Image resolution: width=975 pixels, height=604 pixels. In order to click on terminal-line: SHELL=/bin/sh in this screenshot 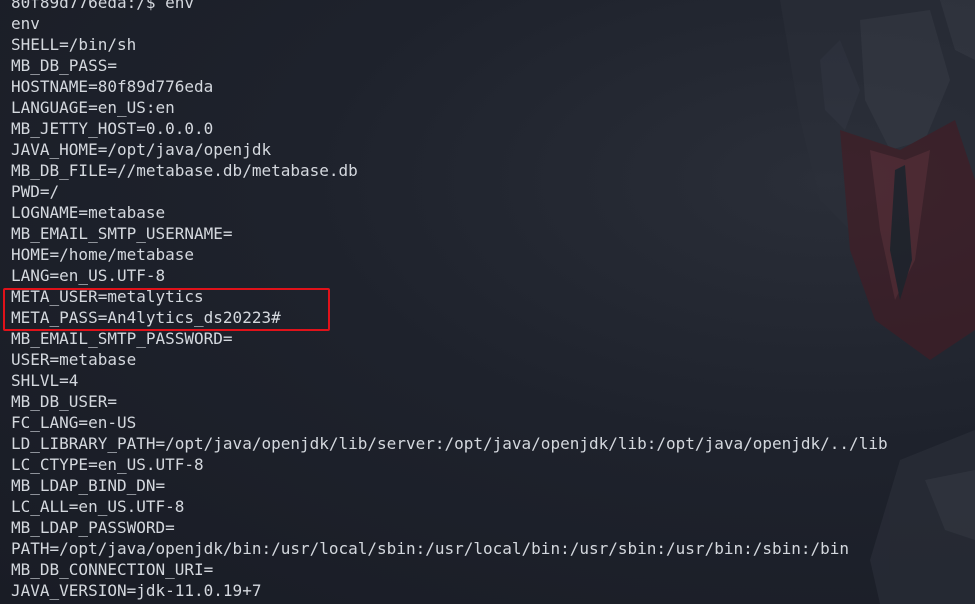, I will do `click(74, 44)`.